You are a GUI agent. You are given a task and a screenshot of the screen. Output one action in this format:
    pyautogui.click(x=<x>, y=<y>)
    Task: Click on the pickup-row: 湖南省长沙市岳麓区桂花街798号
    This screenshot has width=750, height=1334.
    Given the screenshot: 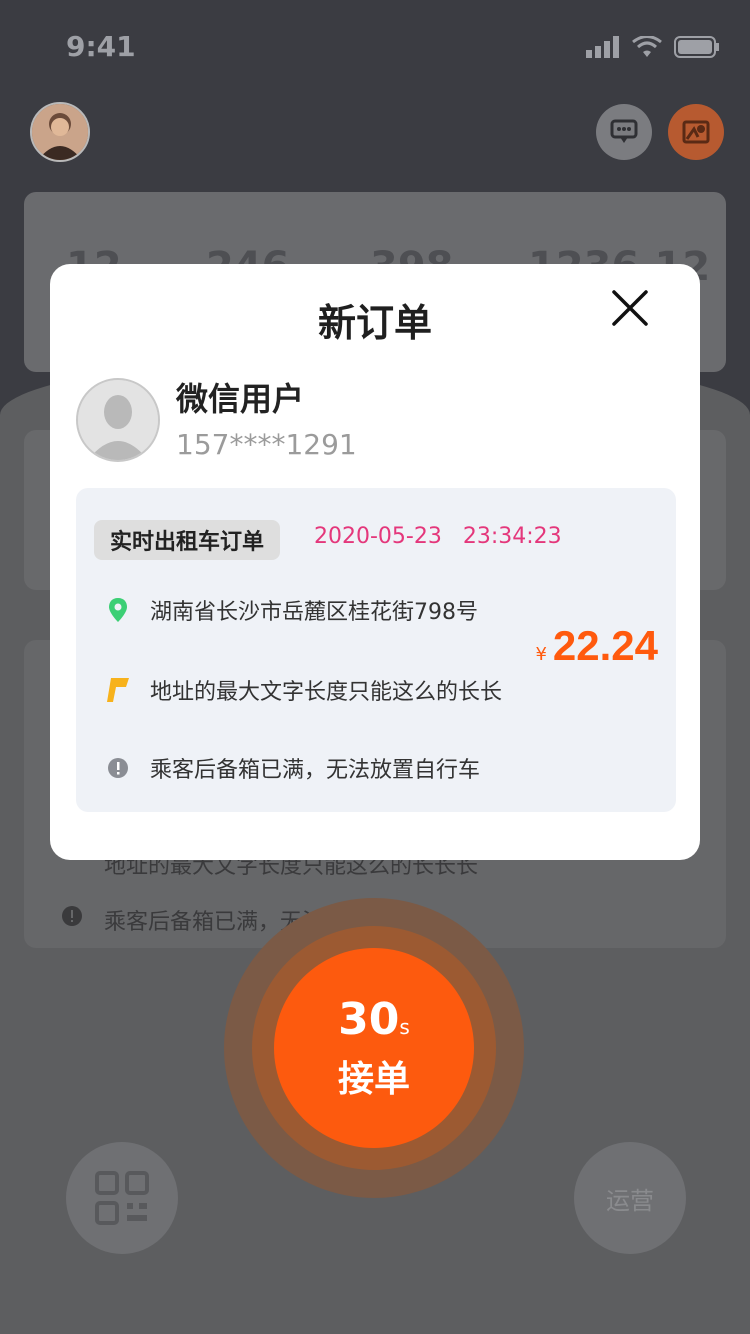 What is the action you would take?
    pyautogui.click(x=292, y=610)
    